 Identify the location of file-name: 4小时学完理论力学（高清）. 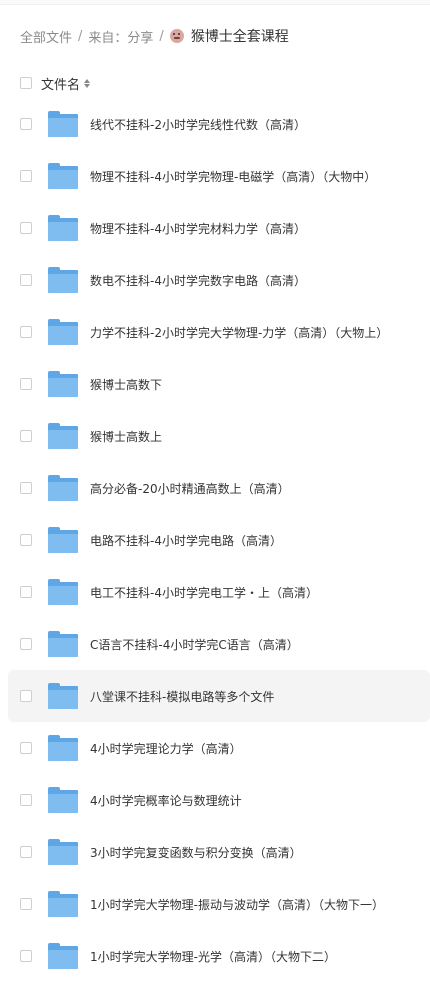
(166, 748).